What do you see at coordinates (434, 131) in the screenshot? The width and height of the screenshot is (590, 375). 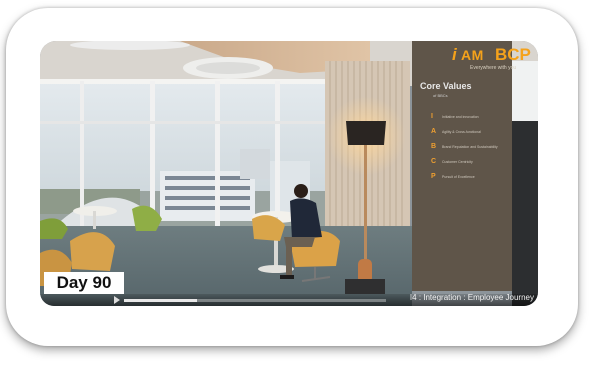 I see `core-value-letter: A` at bounding box center [434, 131].